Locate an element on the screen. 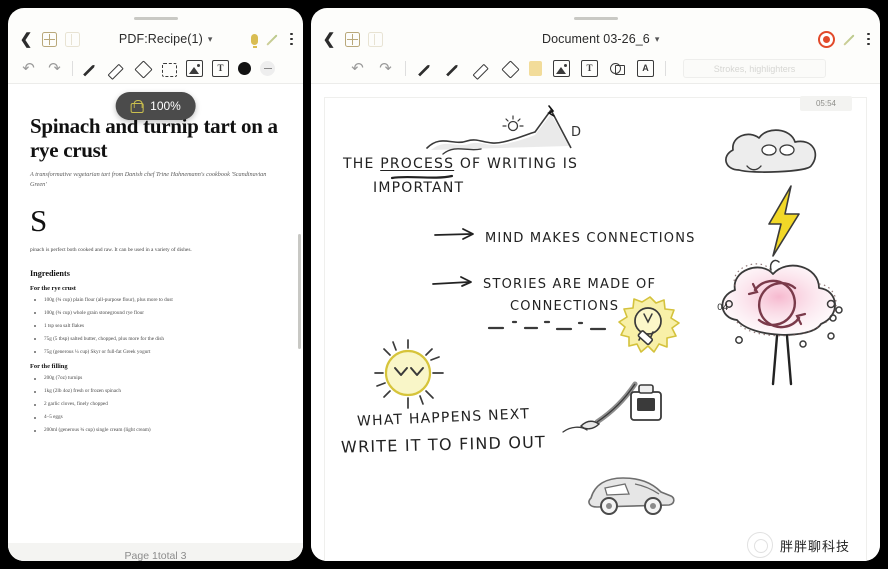 The height and width of the screenshot is (569, 888). zoom-level-label: 100% is located at coordinates (165, 106).